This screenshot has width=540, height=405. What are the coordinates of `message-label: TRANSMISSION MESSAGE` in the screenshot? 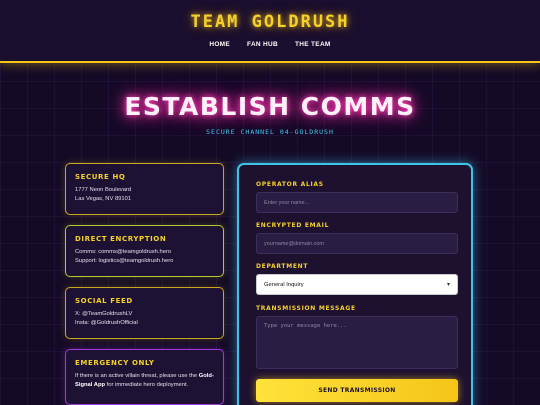 It's located at (306, 308).